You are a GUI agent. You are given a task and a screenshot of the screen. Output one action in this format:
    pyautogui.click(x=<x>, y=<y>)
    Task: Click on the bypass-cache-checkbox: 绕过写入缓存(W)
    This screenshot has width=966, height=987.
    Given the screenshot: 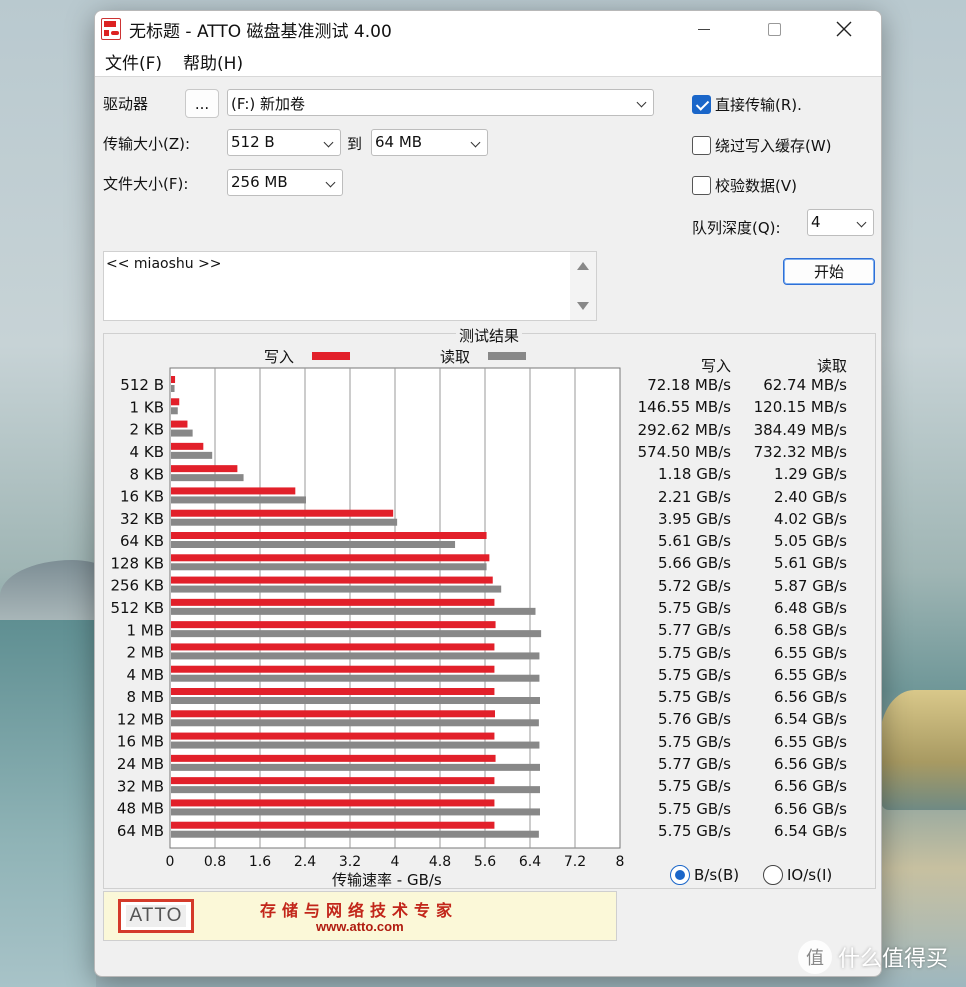 What is the action you would take?
    pyautogui.click(x=762, y=145)
    